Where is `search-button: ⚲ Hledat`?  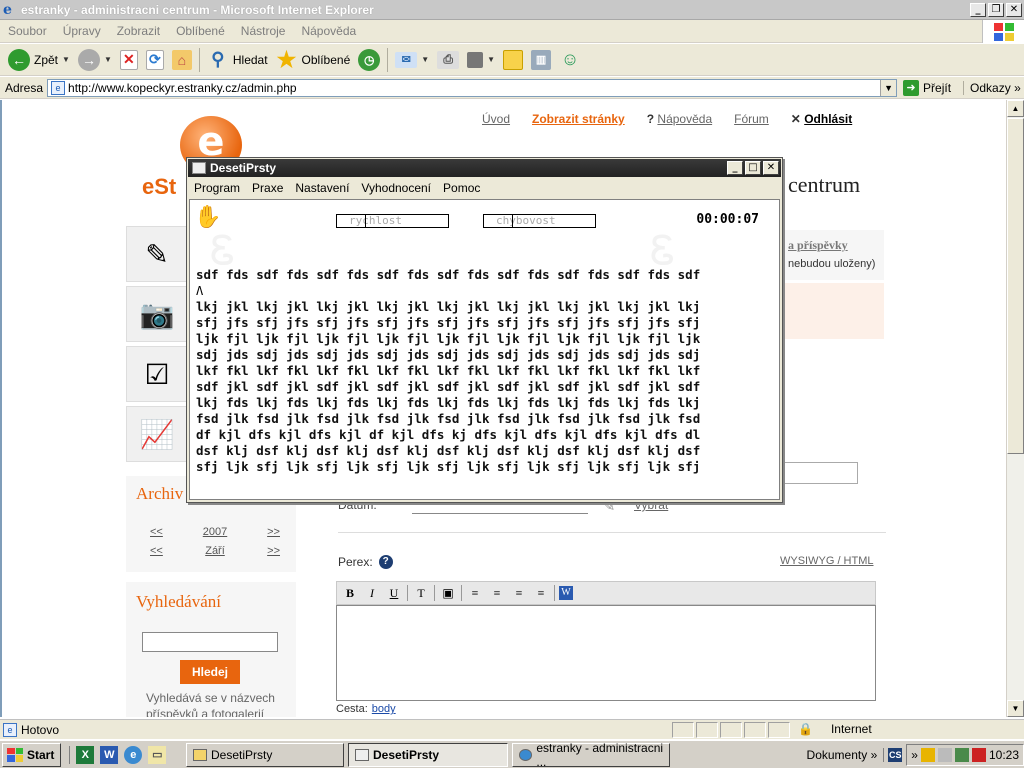
search-button: ⚲ Hledat is located at coordinates (237, 60).